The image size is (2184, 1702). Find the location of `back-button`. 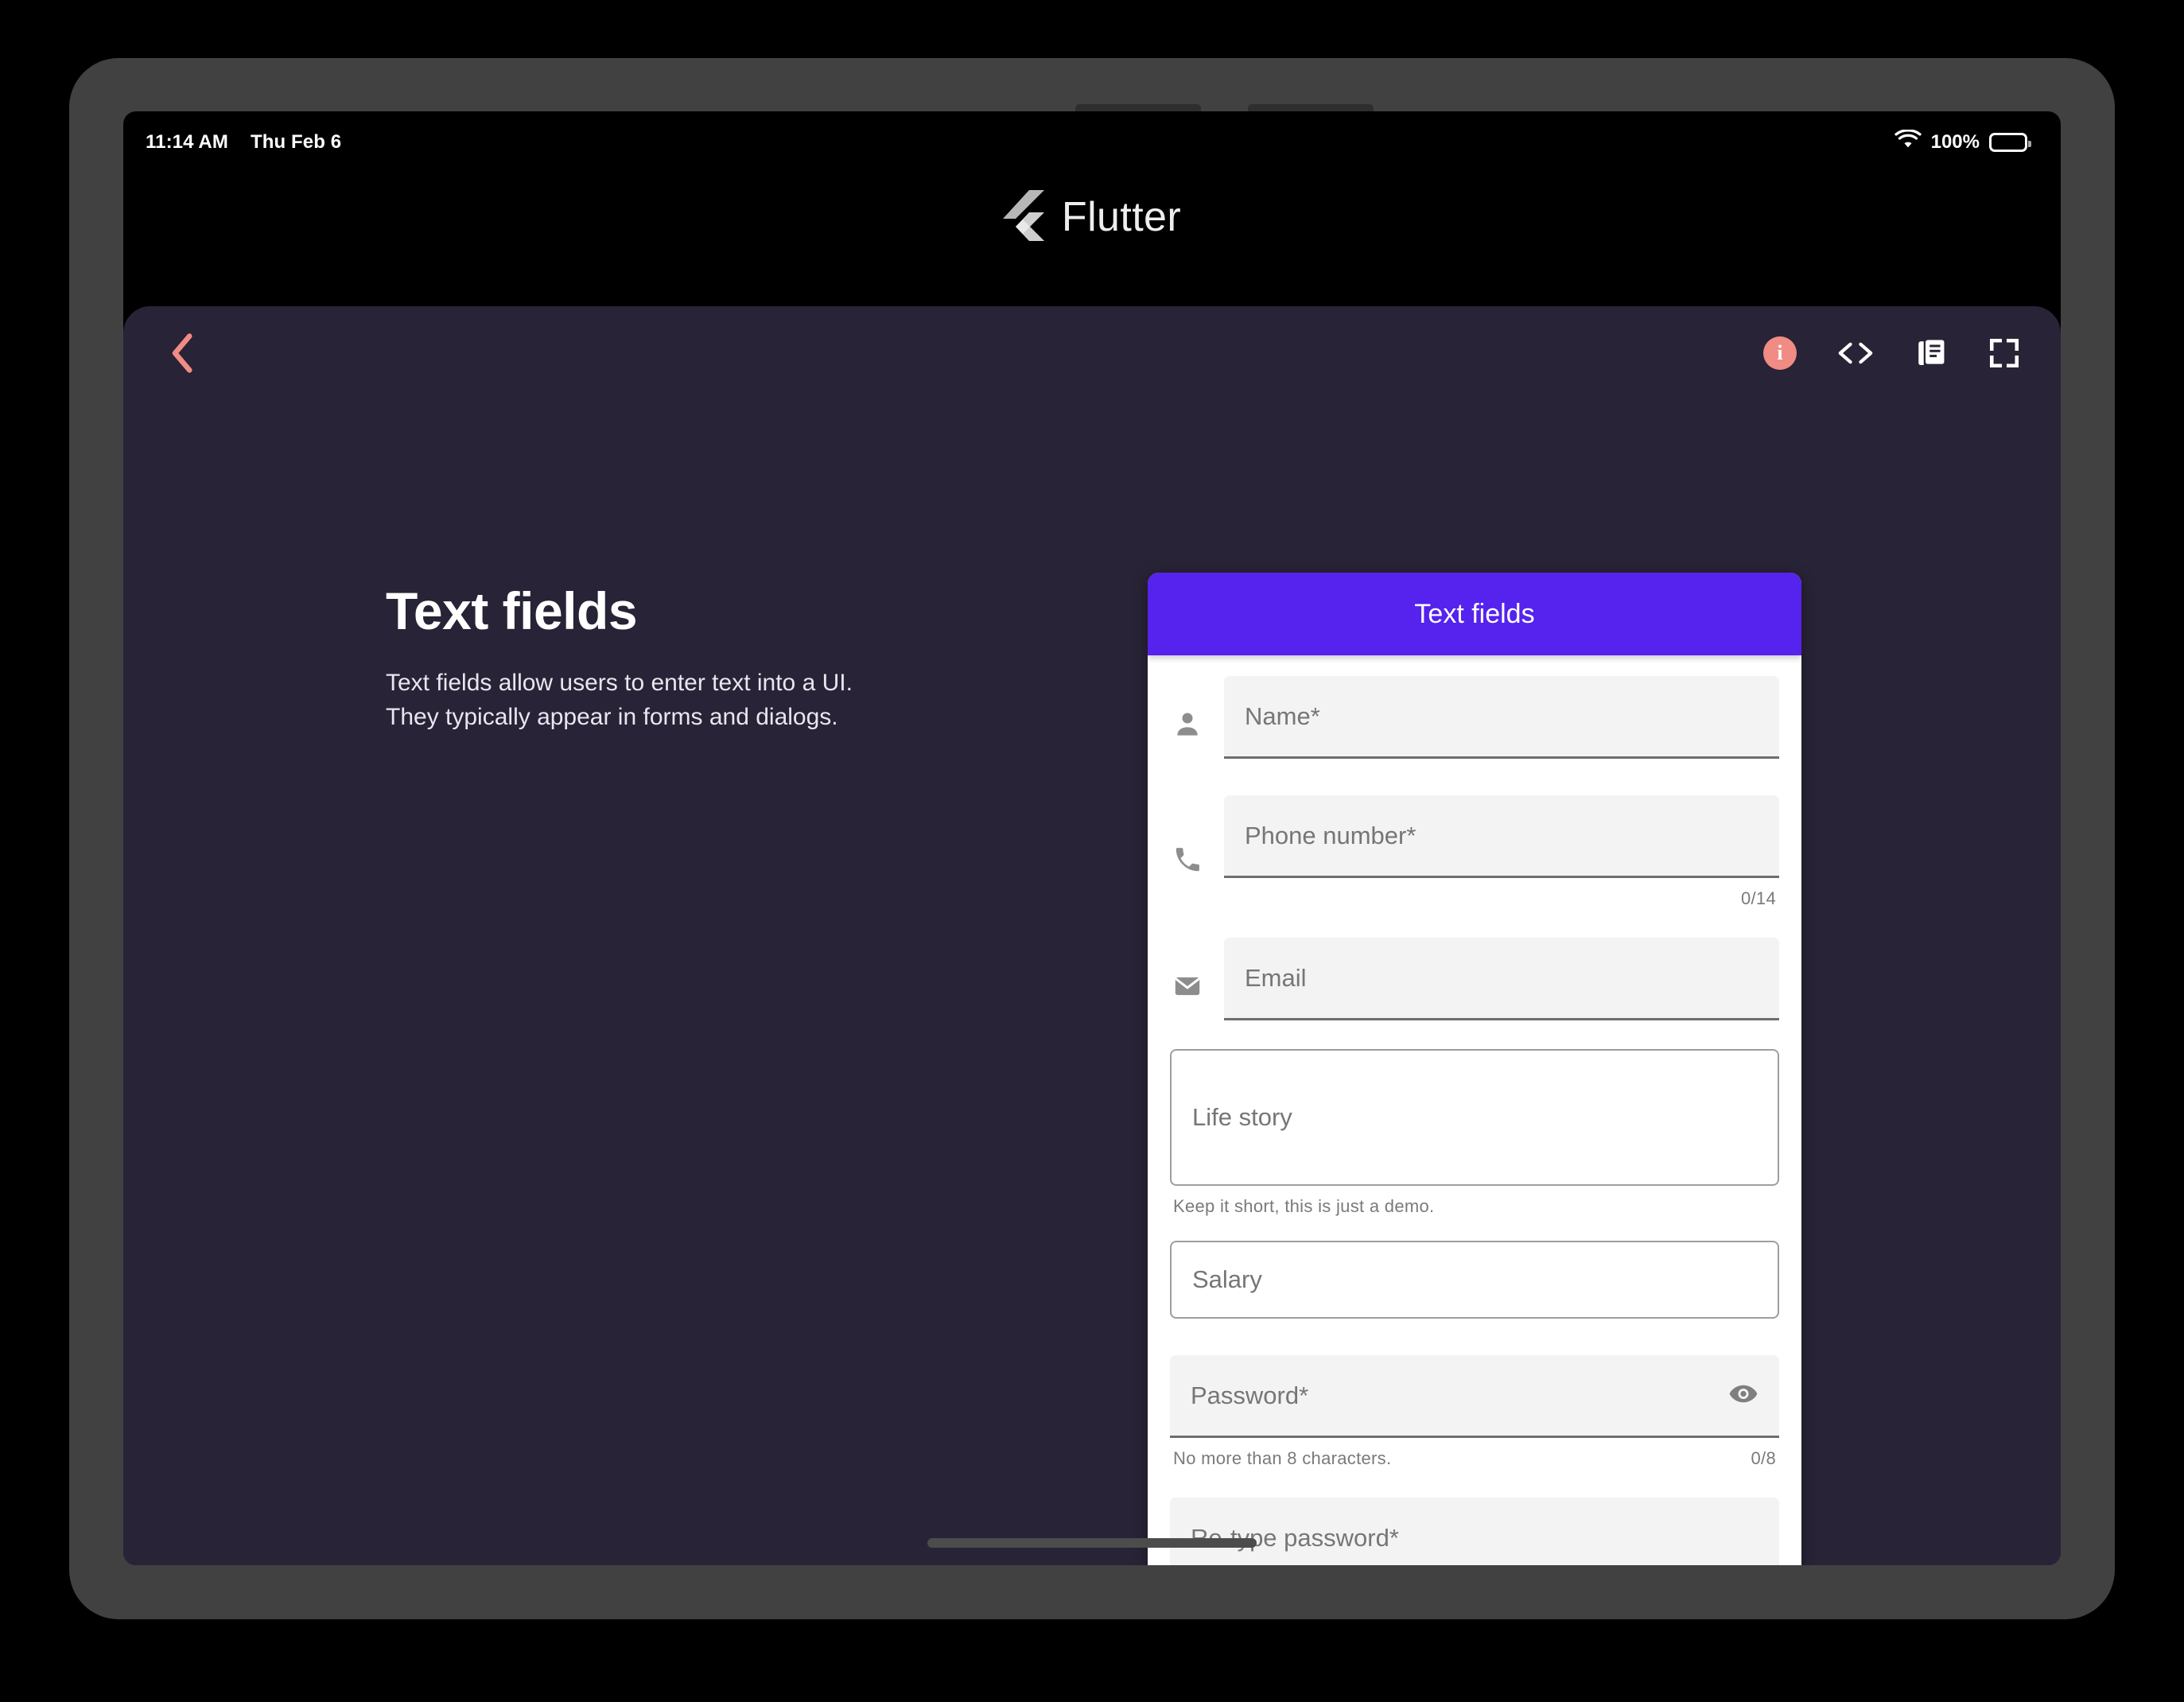

back-button is located at coordinates (183, 353).